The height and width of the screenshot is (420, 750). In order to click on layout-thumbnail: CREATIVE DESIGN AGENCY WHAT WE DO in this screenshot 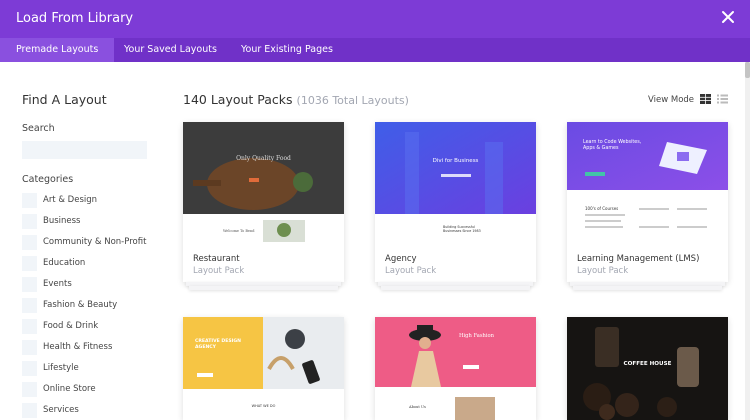, I will do `click(263, 368)`.